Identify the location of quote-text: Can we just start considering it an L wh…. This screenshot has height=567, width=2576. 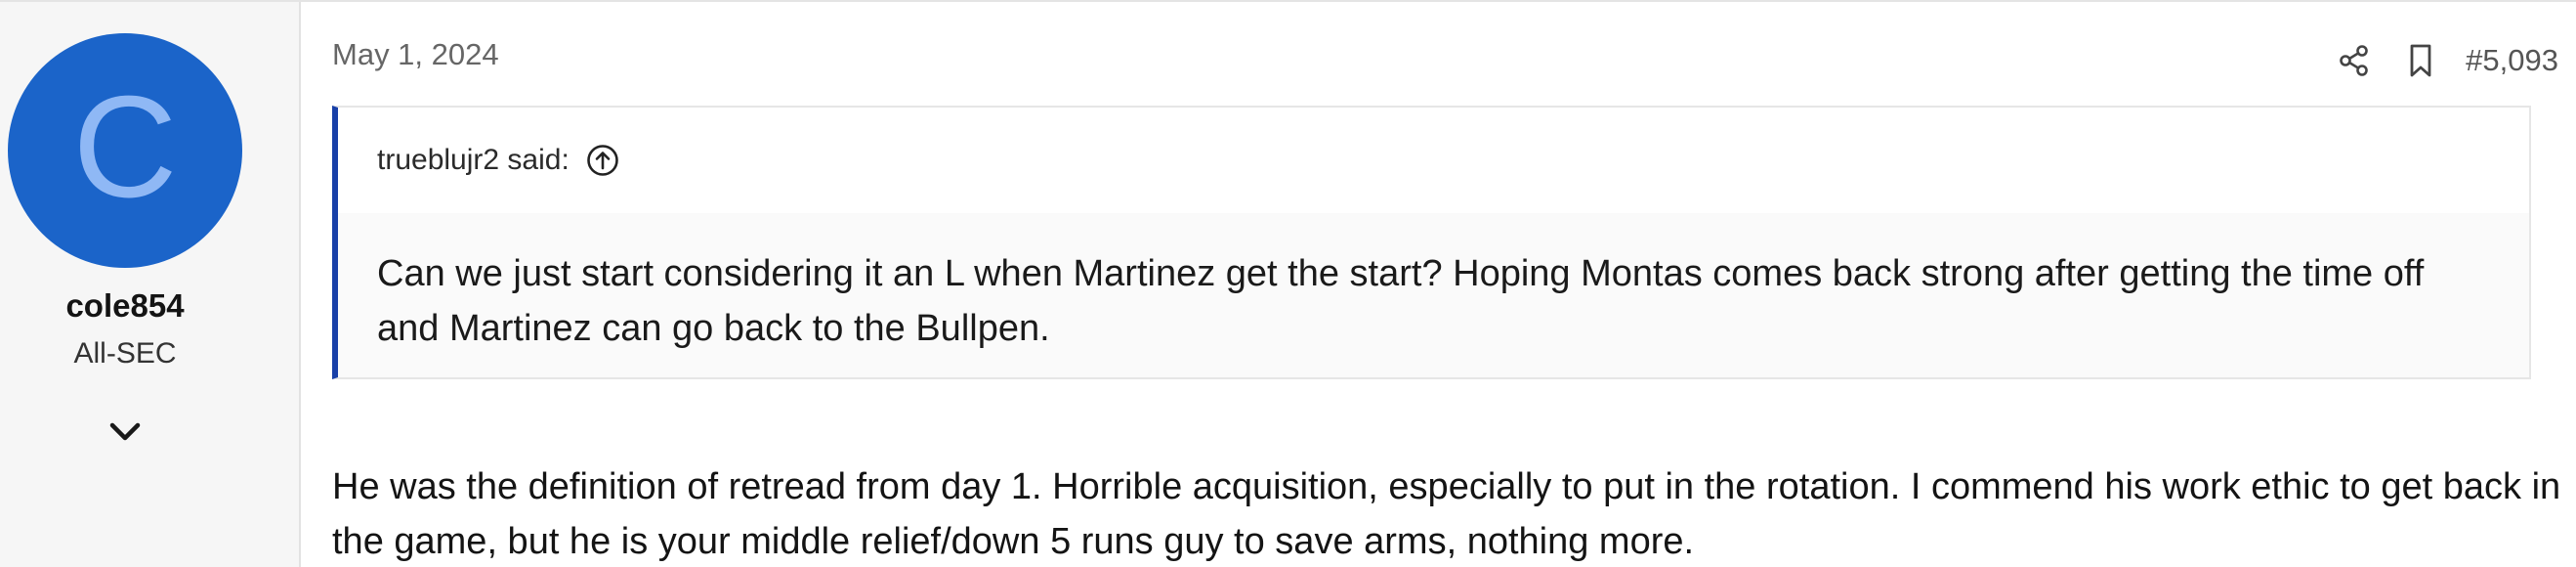
(1401, 301).